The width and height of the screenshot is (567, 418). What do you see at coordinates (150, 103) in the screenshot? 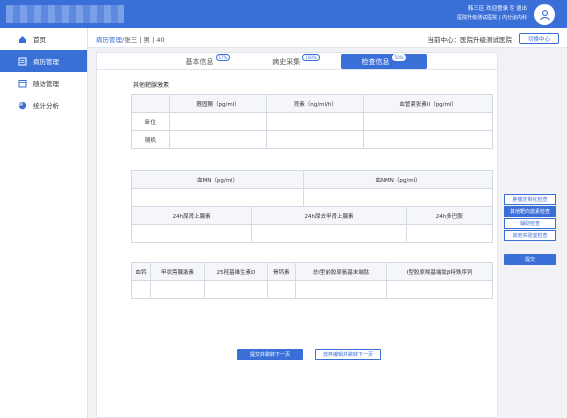
I see `table-header` at bounding box center [150, 103].